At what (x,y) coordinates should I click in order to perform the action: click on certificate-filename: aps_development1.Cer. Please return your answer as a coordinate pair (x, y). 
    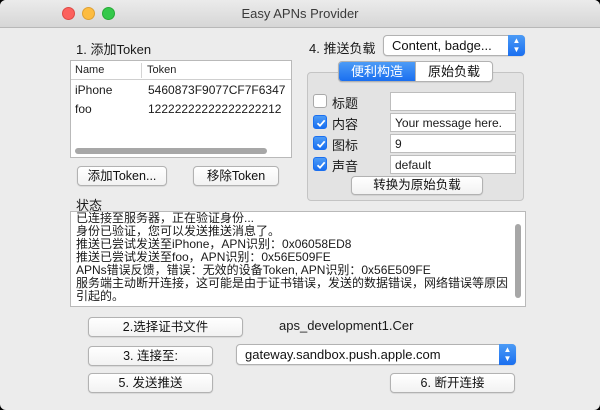
    Looking at the image, I should click on (346, 325).